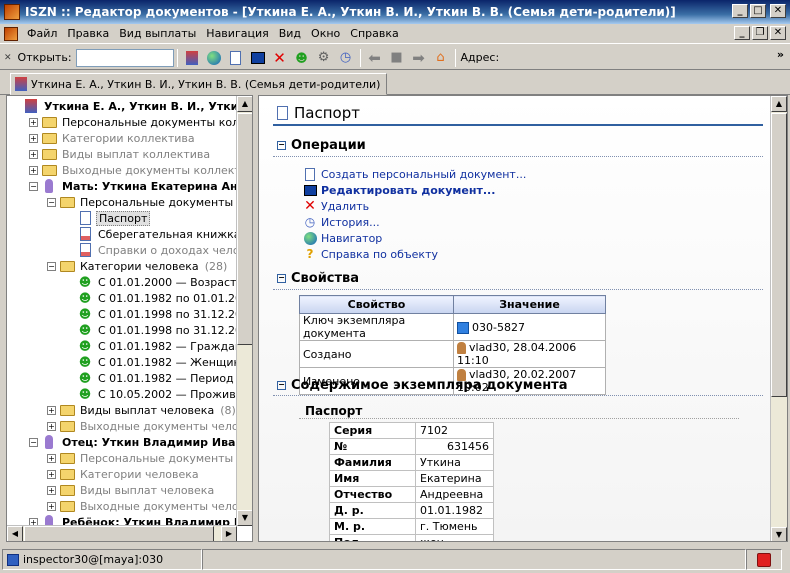 This screenshot has height=573, width=790. I want to click on toolbar-overflow-icon: », so click(780, 54).